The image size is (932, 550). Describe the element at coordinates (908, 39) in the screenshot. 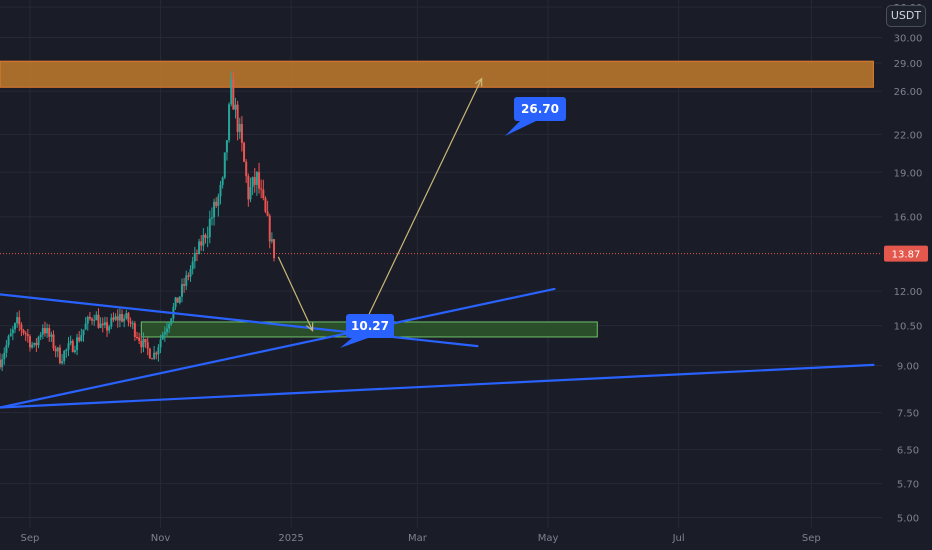

I see `y-tick-label: 30.00` at that location.